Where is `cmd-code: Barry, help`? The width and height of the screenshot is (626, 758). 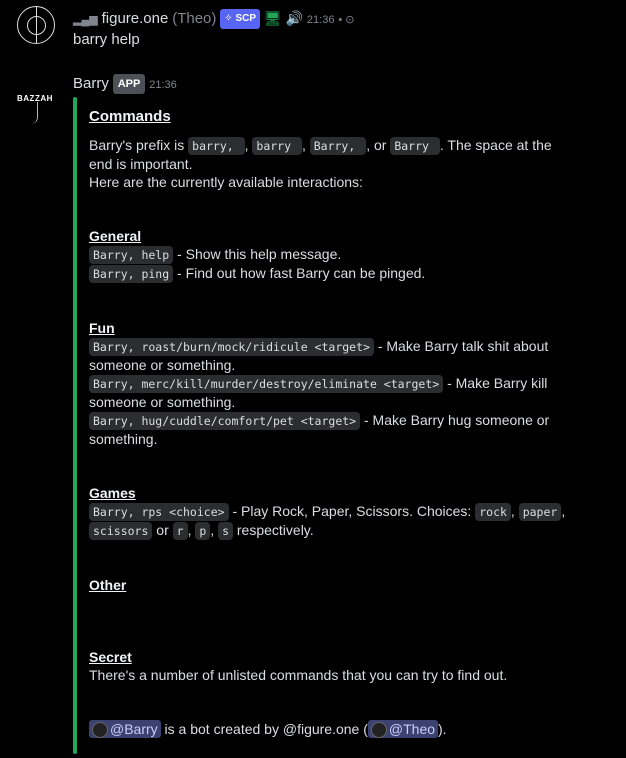 cmd-code: Barry, help is located at coordinates (131, 255).